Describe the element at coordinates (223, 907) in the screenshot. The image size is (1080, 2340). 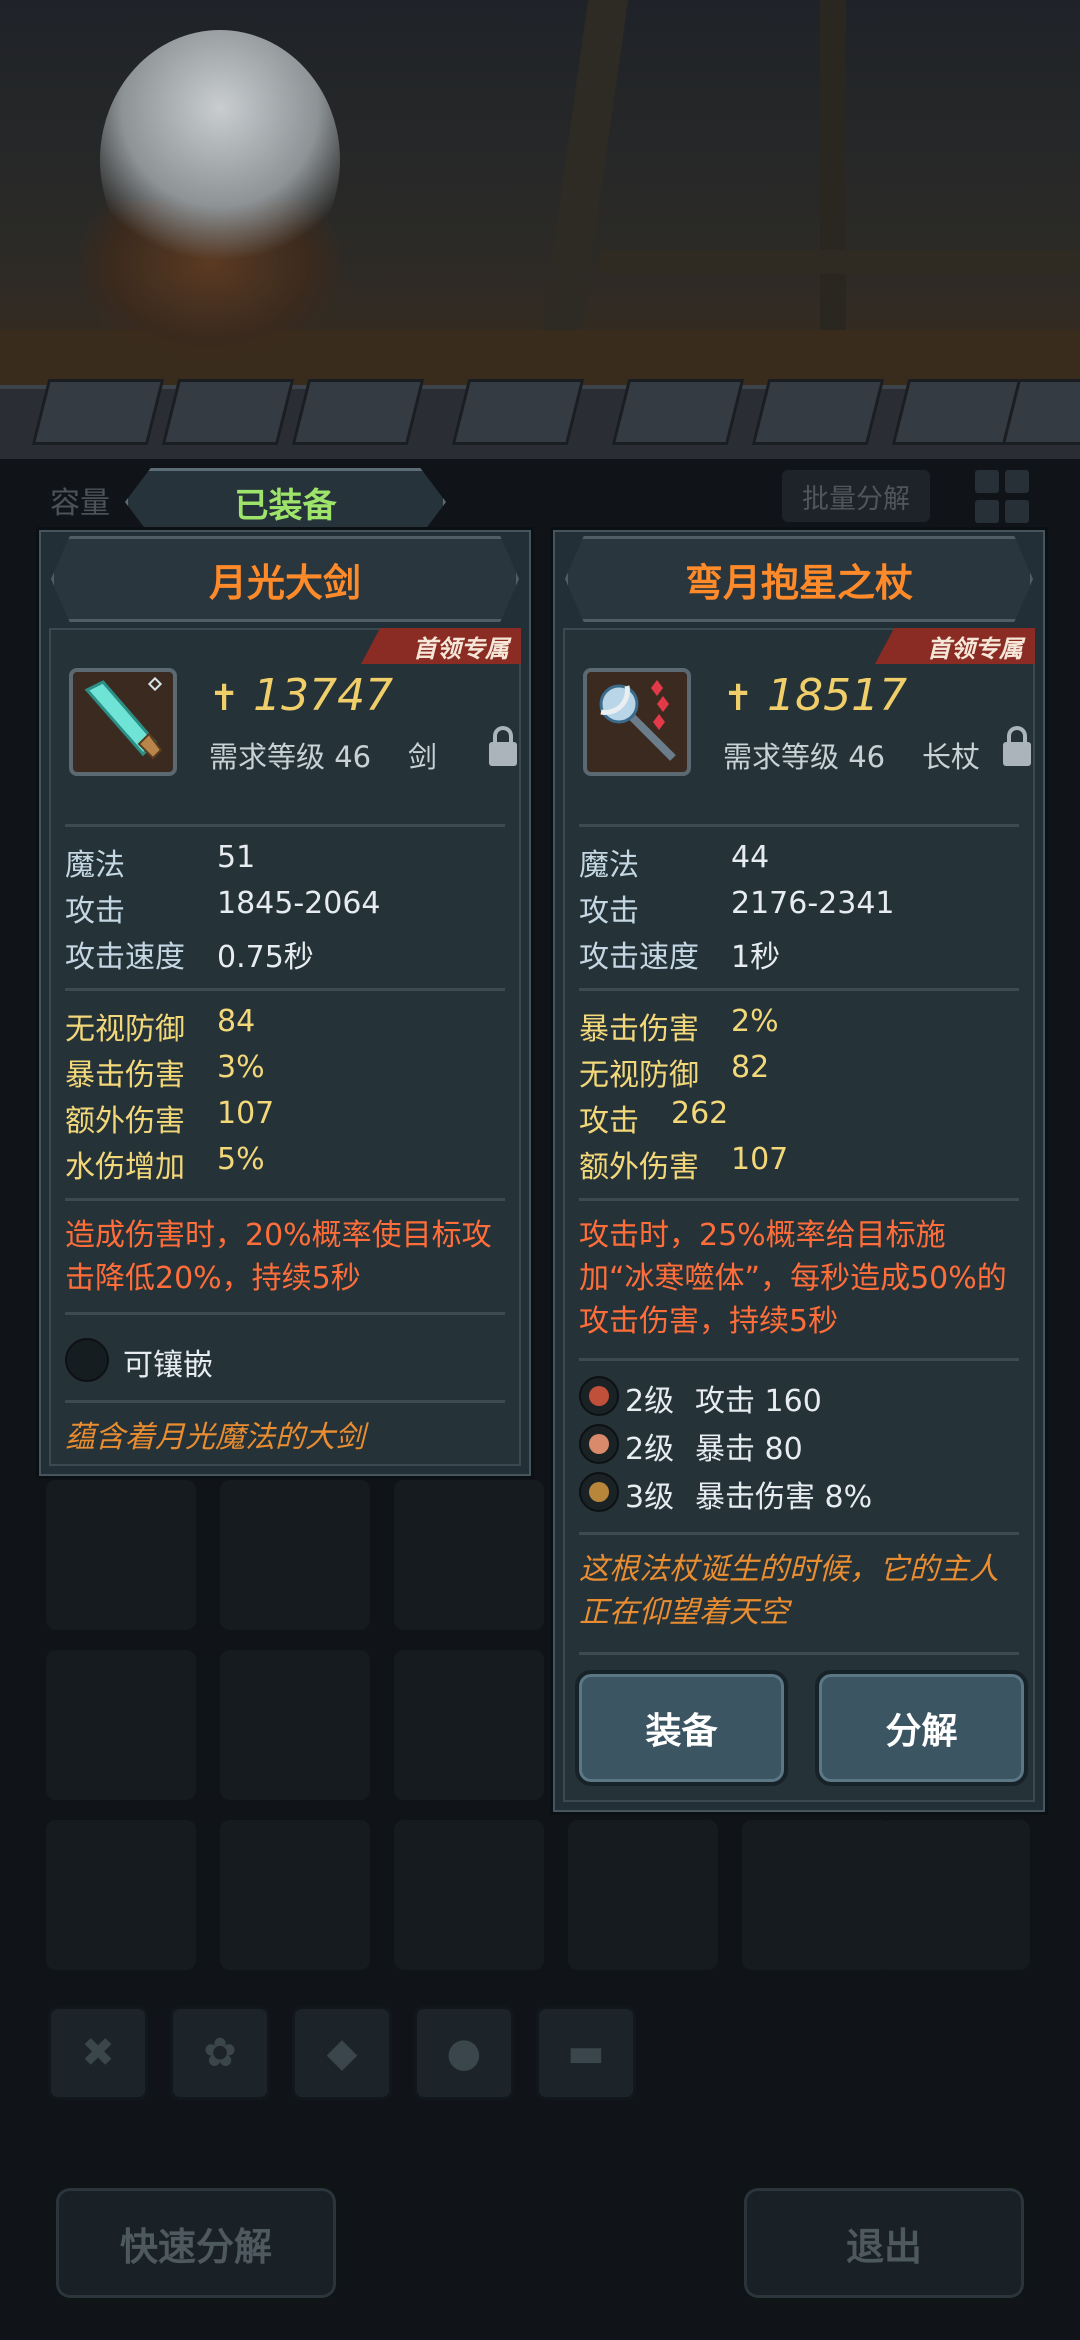
I see `stat-row: 攻击 1845-2064` at that location.